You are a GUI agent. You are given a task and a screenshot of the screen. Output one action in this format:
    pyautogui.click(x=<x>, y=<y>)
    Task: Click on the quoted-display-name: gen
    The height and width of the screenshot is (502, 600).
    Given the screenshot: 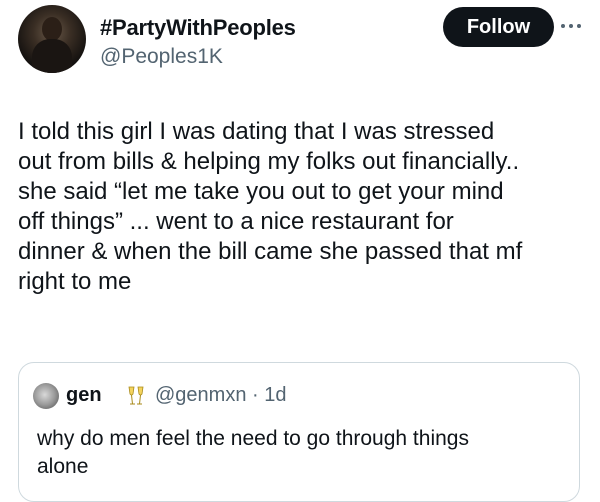 What is the action you would take?
    pyautogui.click(x=84, y=395)
    